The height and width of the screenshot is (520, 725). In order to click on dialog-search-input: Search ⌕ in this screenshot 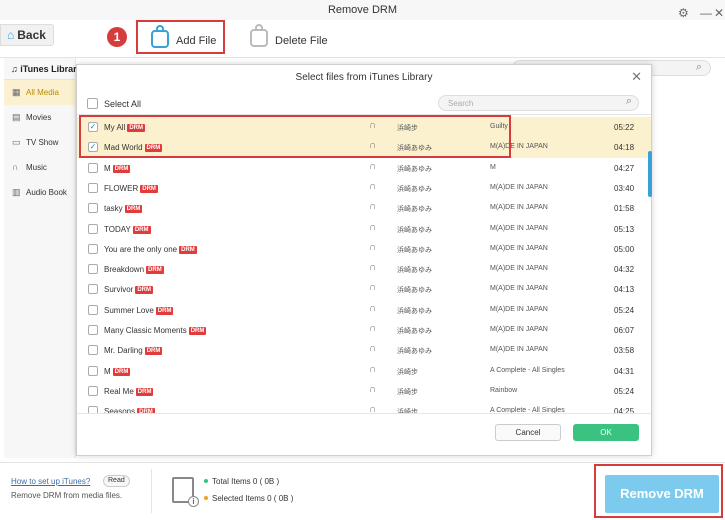, I will do `click(538, 103)`.